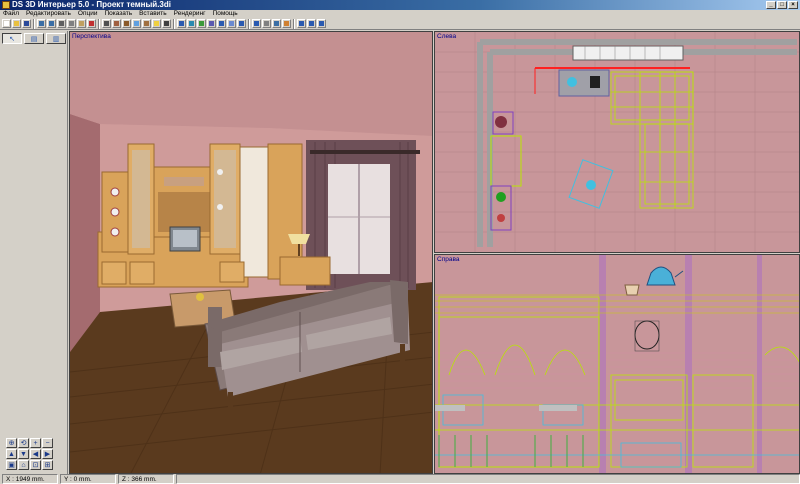 This screenshot has height=484, width=800. What do you see at coordinates (190, 14) in the screenshot?
I see `menu-render: Рендеринг` at bounding box center [190, 14].